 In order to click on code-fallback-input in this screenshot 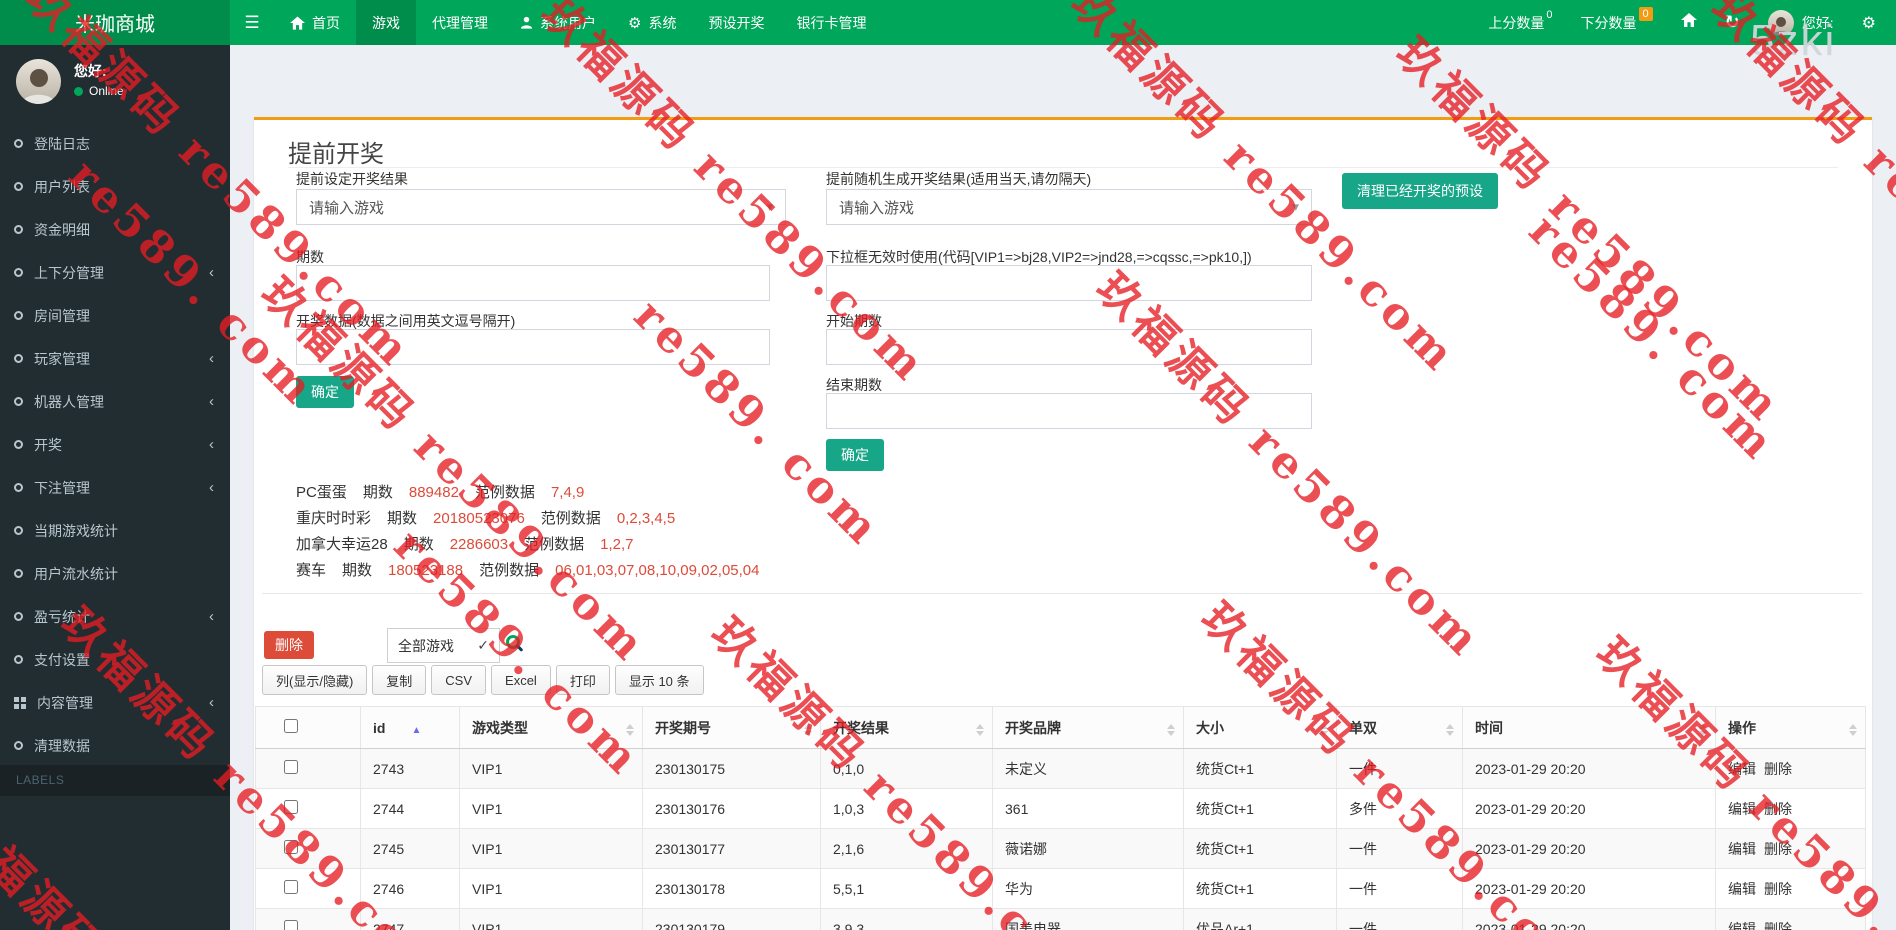, I will do `click(1069, 283)`.